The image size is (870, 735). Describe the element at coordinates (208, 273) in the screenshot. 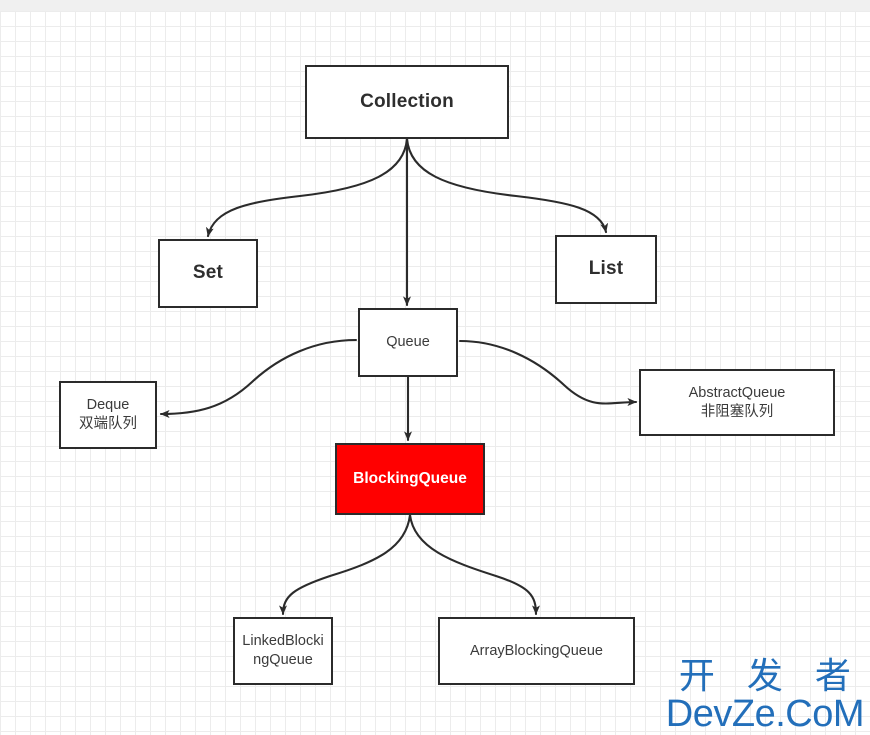

I see `node-set: Set` at that location.